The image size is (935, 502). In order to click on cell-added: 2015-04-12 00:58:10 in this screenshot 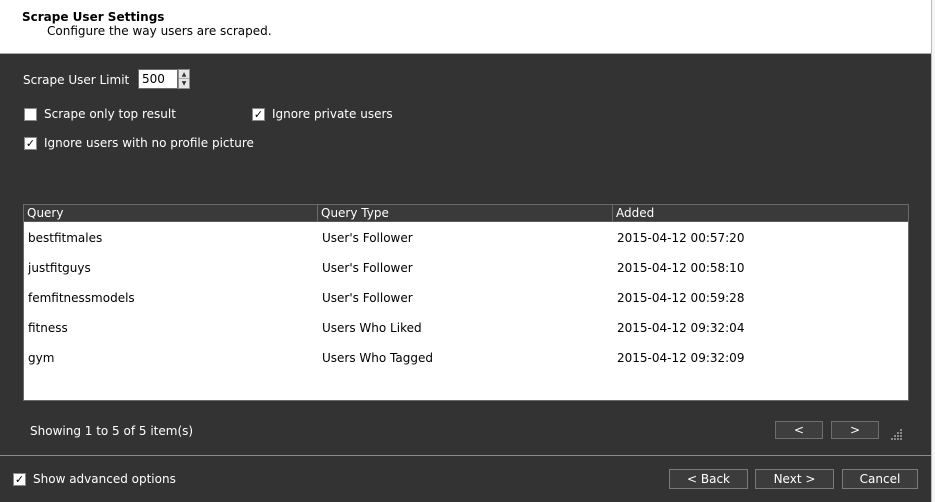, I will do `click(681, 268)`.